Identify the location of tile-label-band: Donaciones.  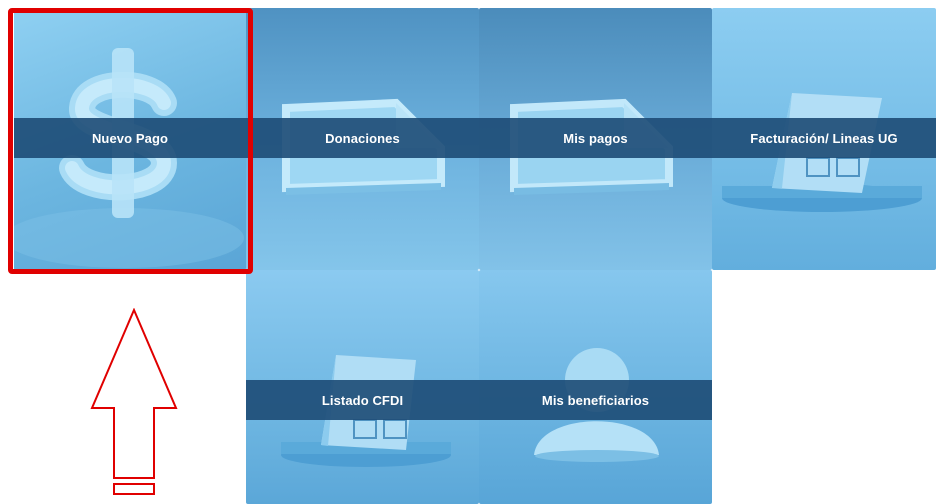
(362, 138).